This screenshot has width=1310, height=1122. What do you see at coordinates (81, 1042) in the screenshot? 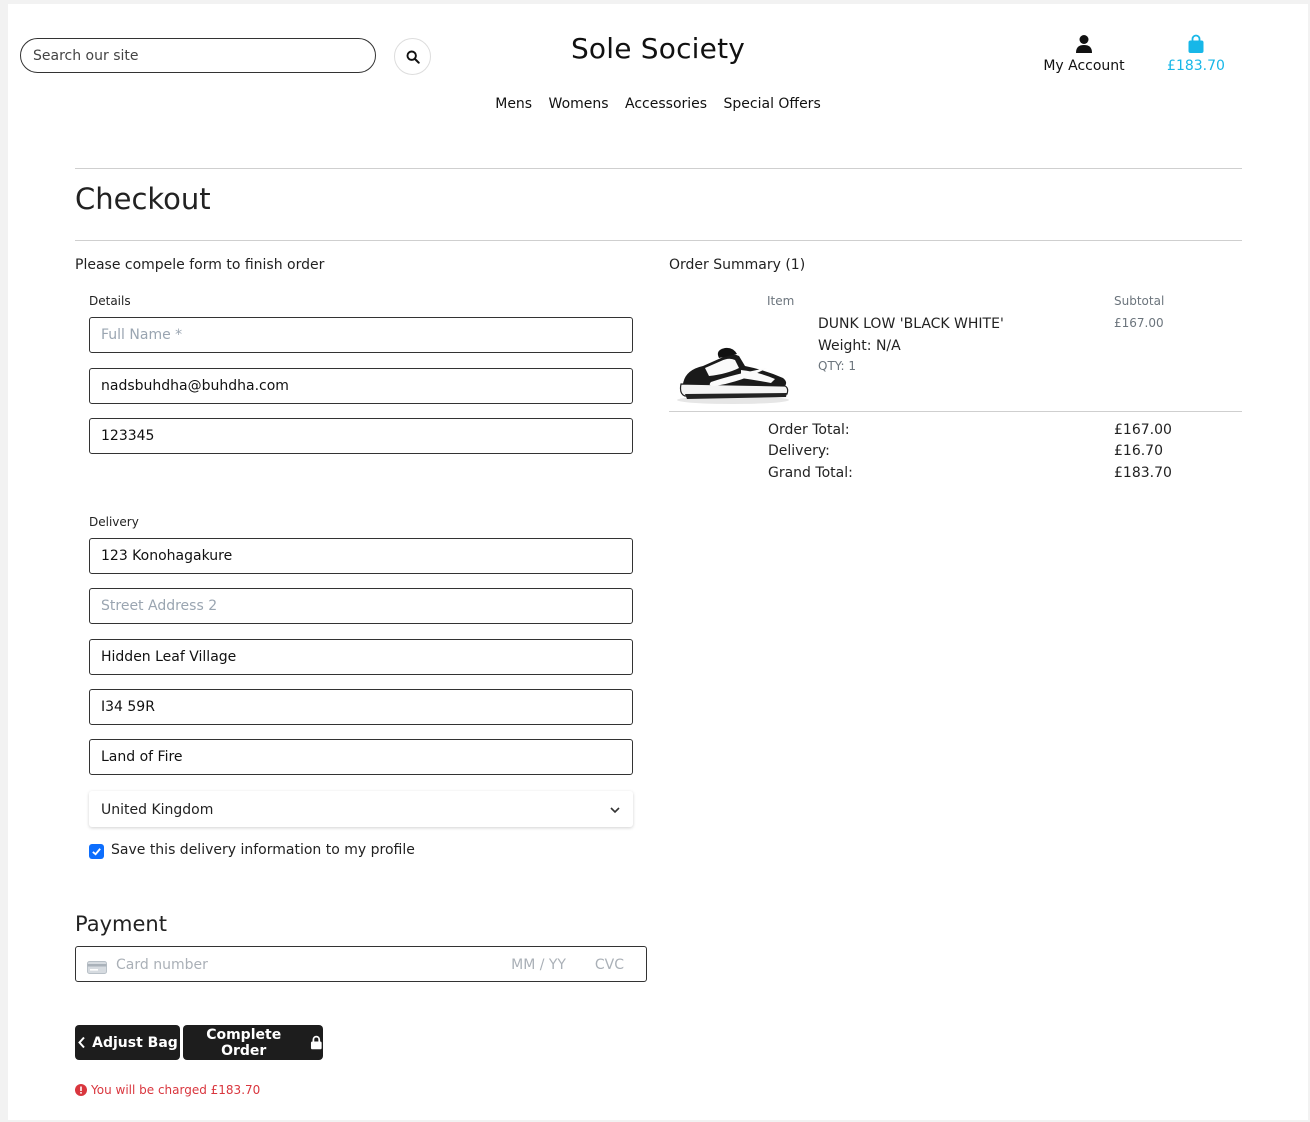
I see `chevron-left-icon` at bounding box center [81, 1042].